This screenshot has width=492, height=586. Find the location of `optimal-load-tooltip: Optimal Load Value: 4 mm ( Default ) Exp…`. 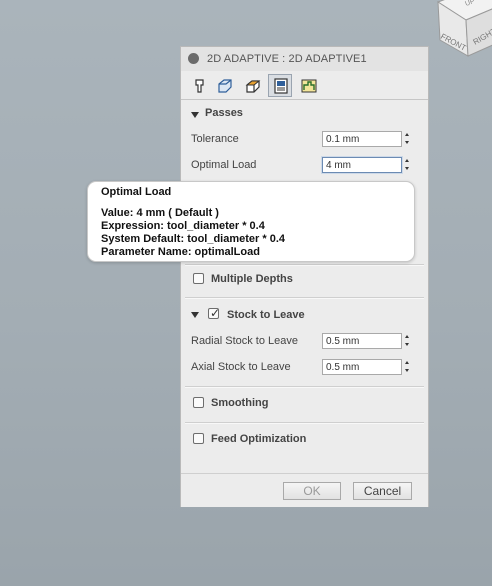

optimal-load-tooltip: Optimal Load Value: 4 mm ( Default ) Exp… is located at coordinates (251, 221).